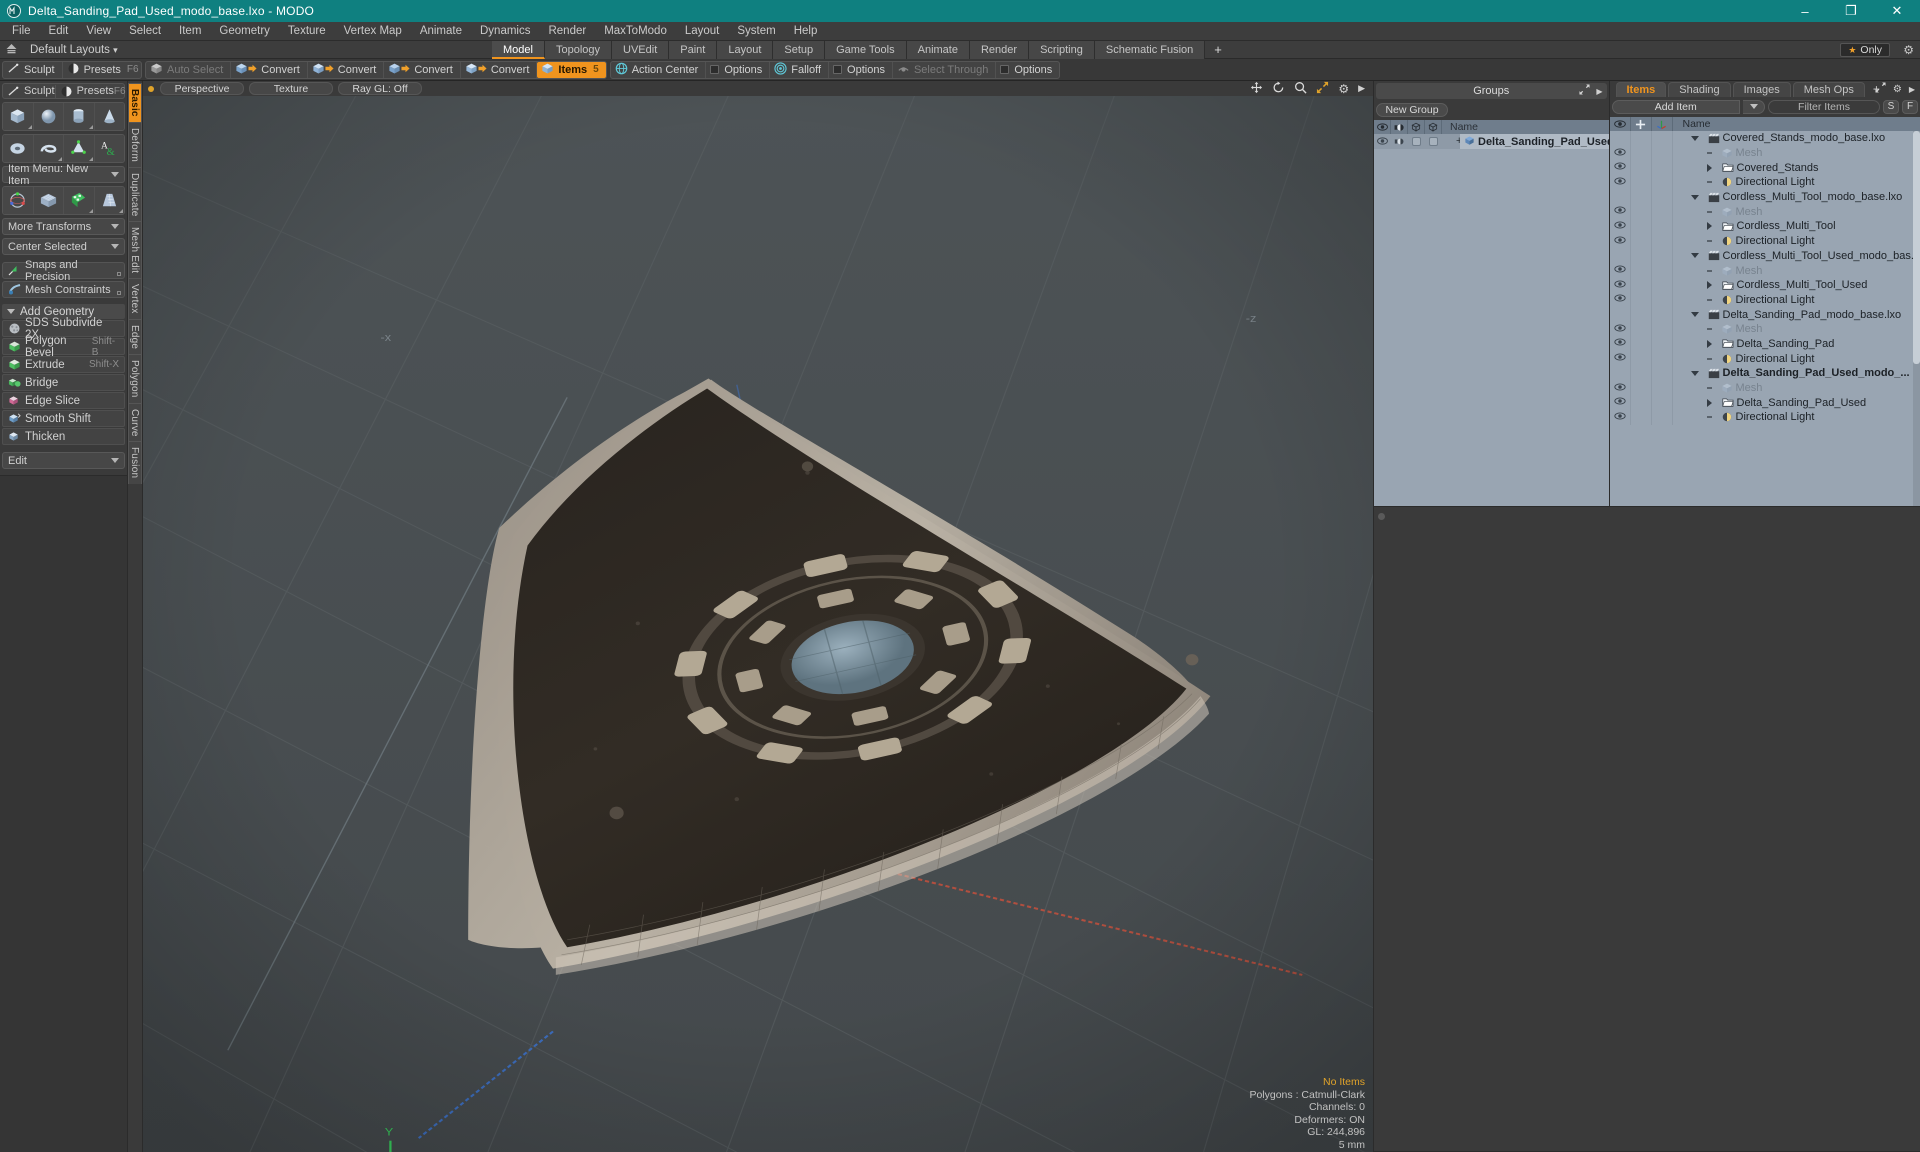 The width and height of the screenshot is (1920, 1152). What do you see at coordinates (135, 298) in the screenshot?
I see `vertical-tab-vertex: Vertex` at bounding box center [135, 298].